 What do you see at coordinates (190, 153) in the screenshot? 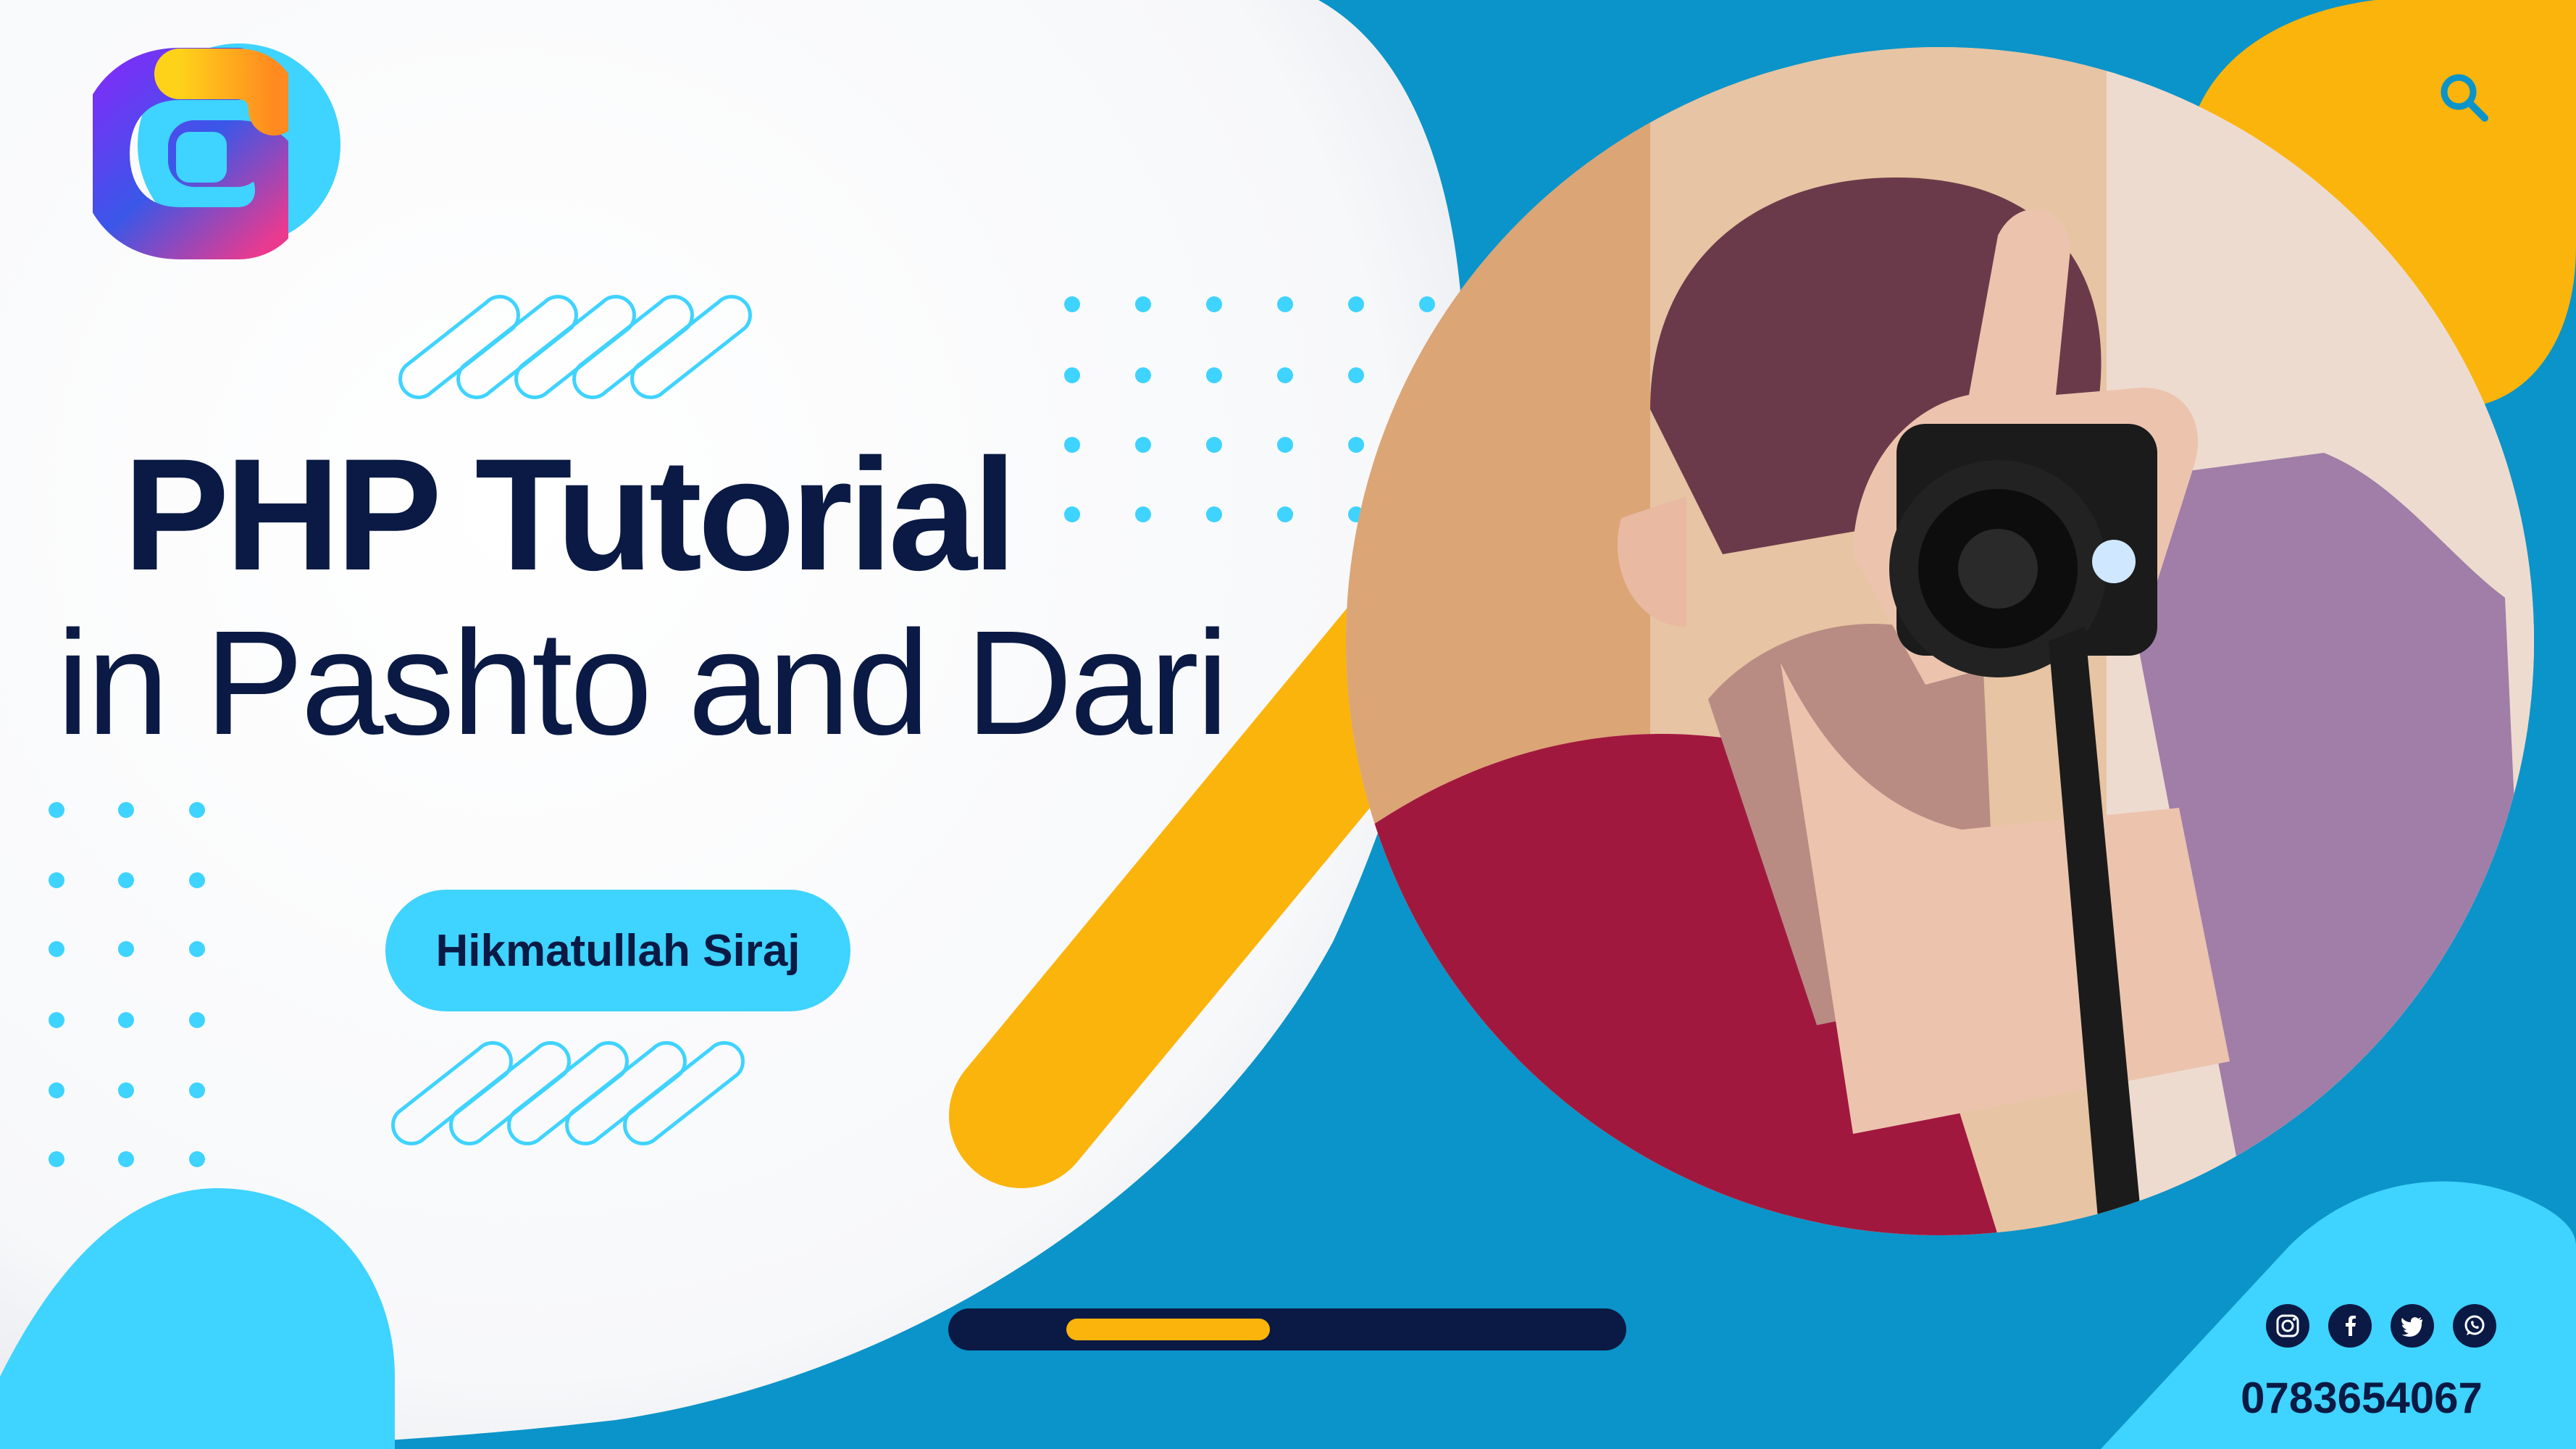
I see `c-logo-icon` at bounding box center [190, 153].